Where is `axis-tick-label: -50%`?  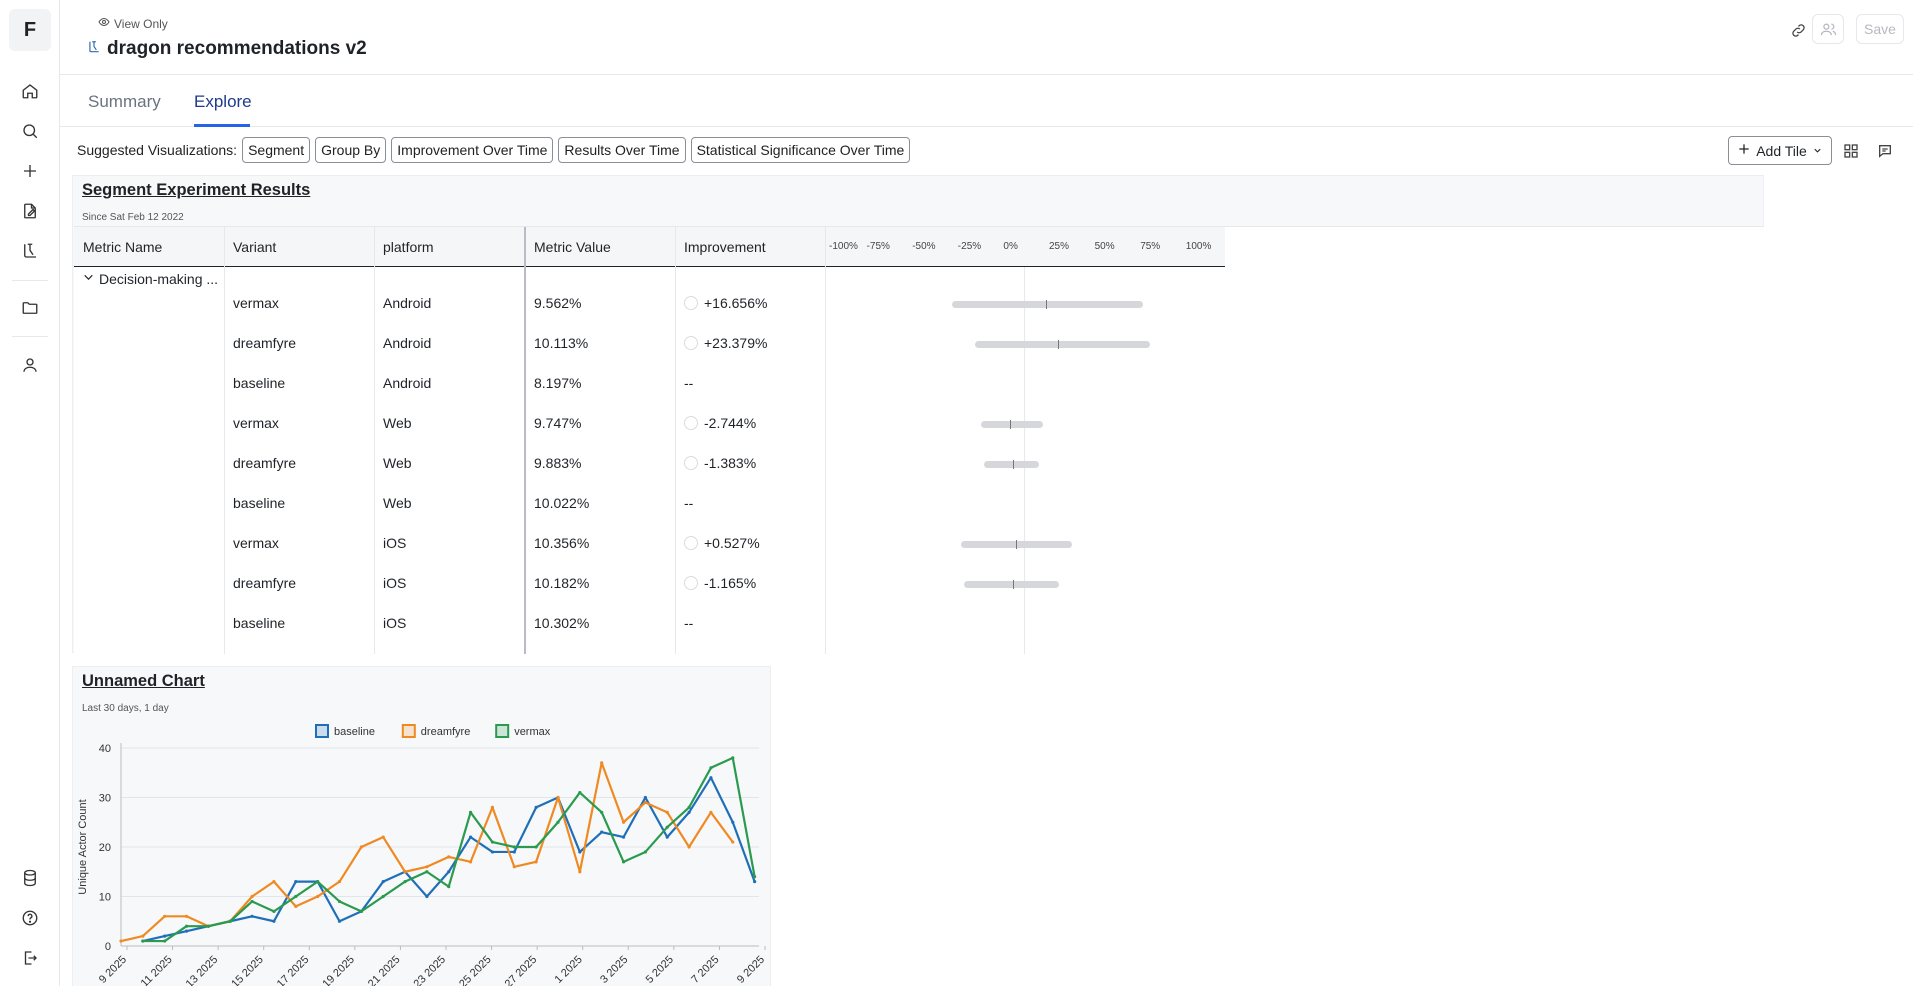
axis-tick-label: -50% is located at coordinates (924, 246).